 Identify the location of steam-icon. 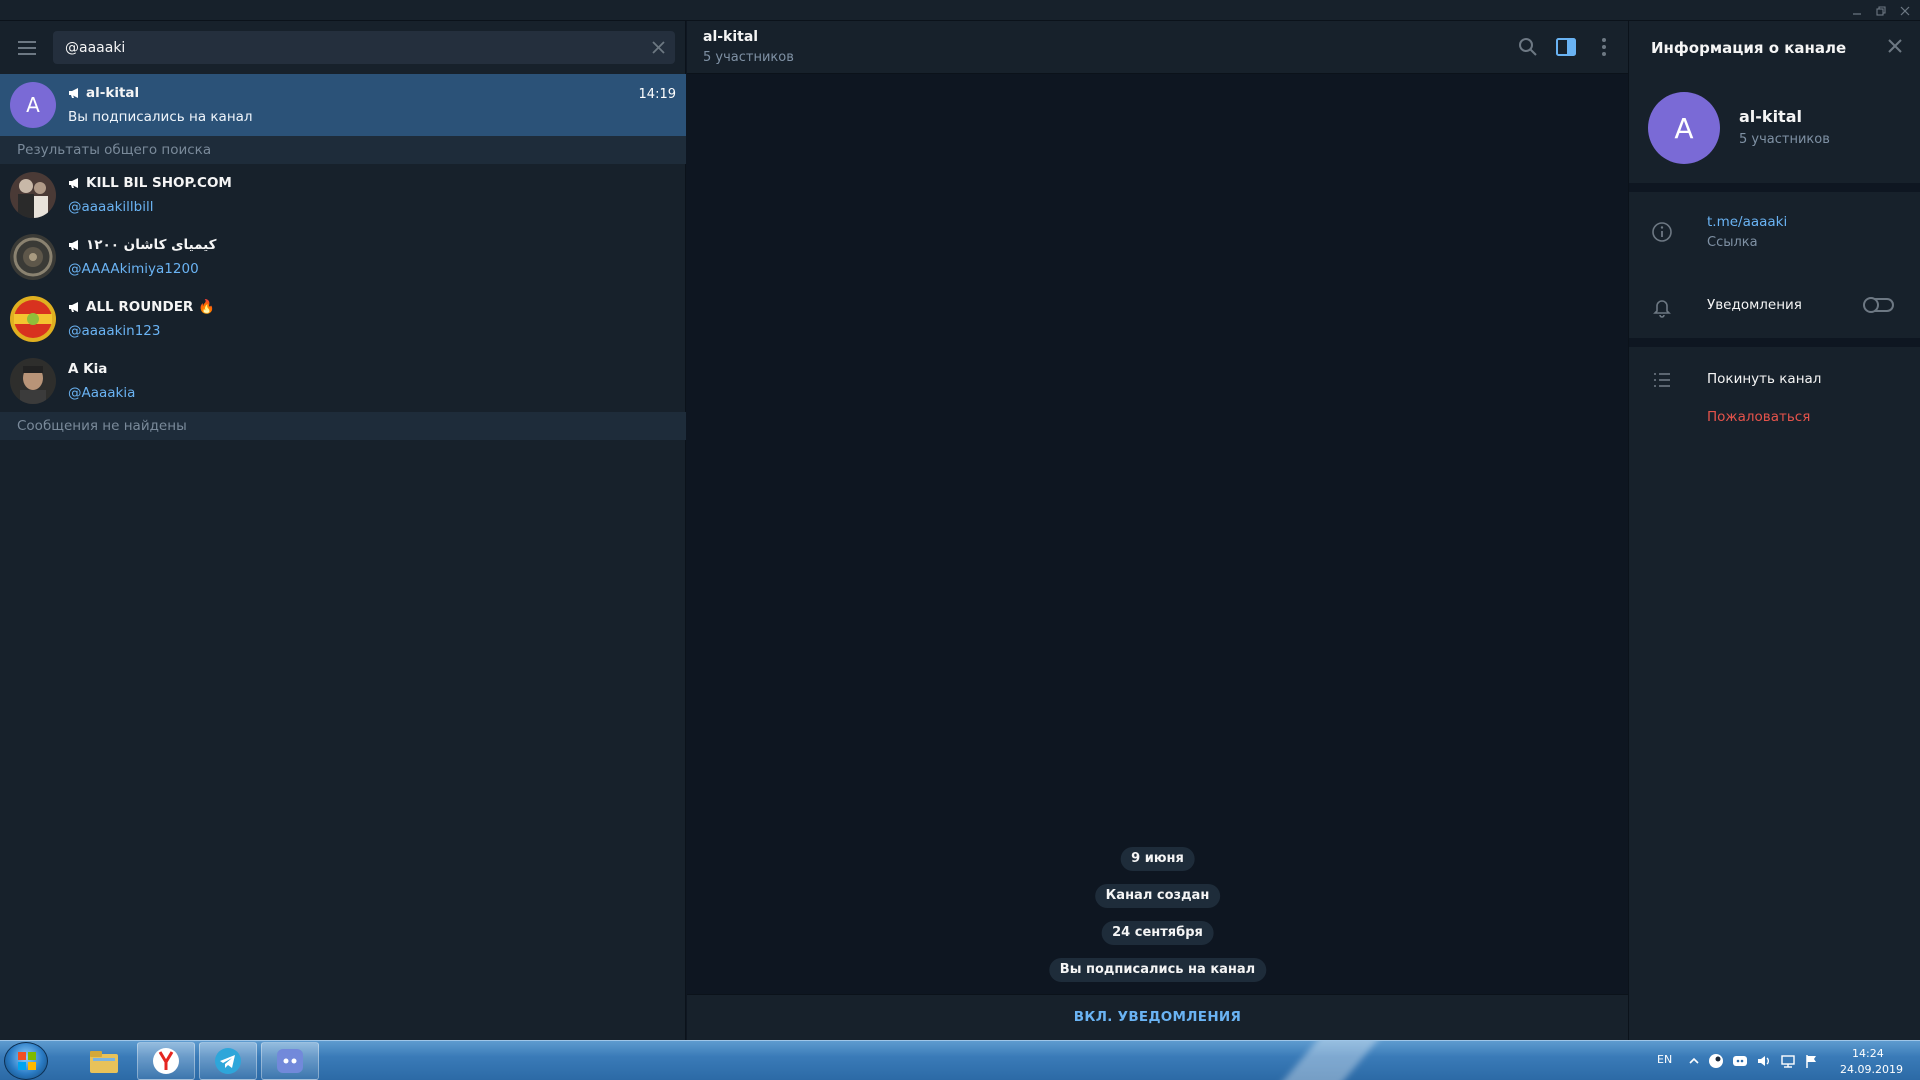
(1716, 1061).